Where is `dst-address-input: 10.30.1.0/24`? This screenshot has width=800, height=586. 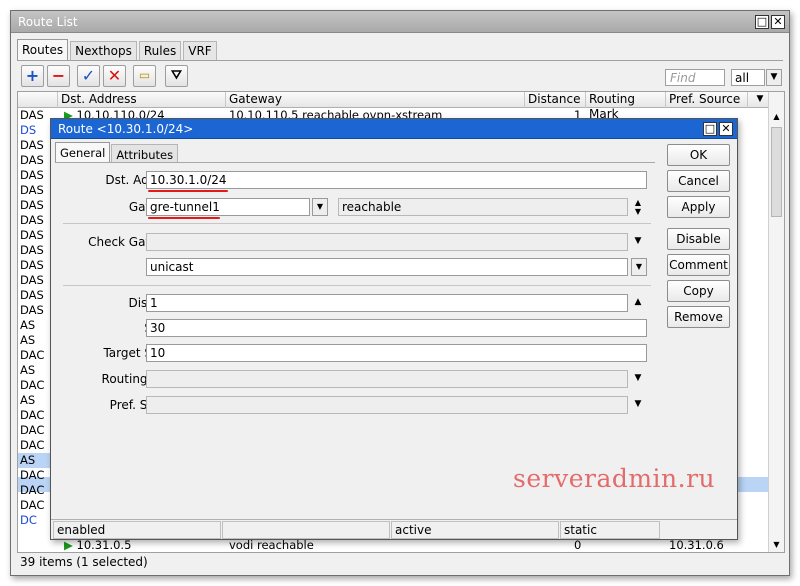 dst-address-input: 10.30.1.0/24 is located at coordinates (396, 180).